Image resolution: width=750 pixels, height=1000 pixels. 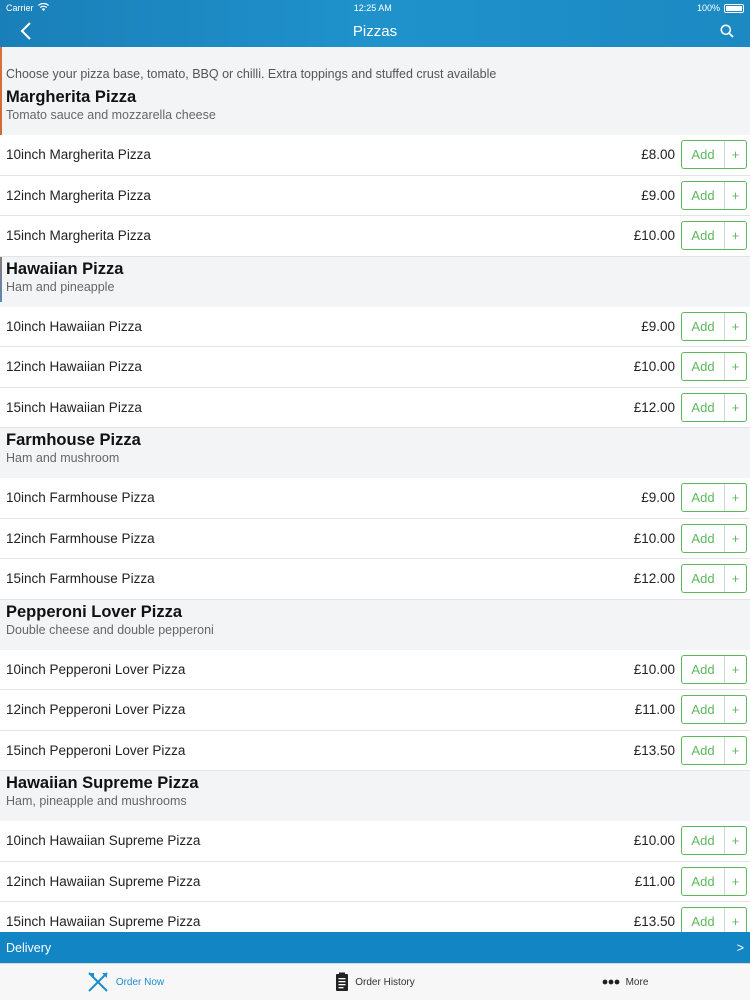 What do you see at coordinates (637, 982) in the screenshot?
I see `tab-label: More` at bounding box center [637, 982].